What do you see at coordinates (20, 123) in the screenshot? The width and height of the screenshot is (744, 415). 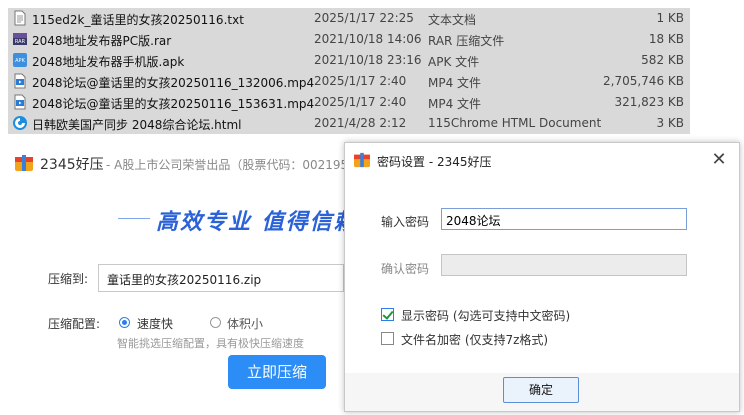 I see `browser-html-icon` at bounding box center [20, 123].